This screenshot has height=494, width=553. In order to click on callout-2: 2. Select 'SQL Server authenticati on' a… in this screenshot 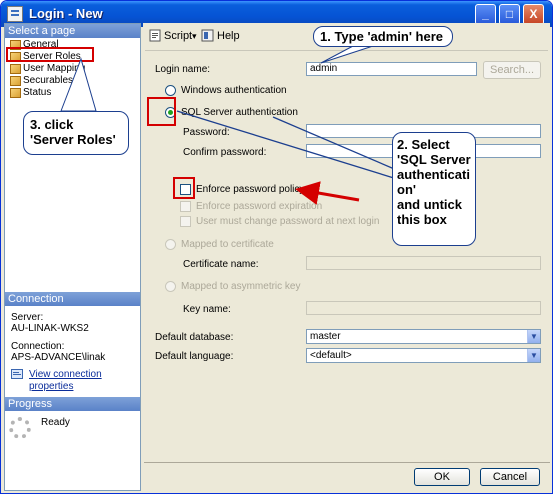, I will do `click(434, 189)`.